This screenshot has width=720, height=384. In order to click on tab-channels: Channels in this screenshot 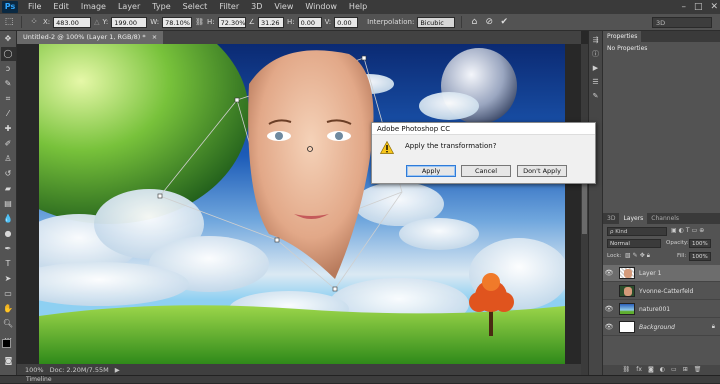, I will do `click(665, 218)`.